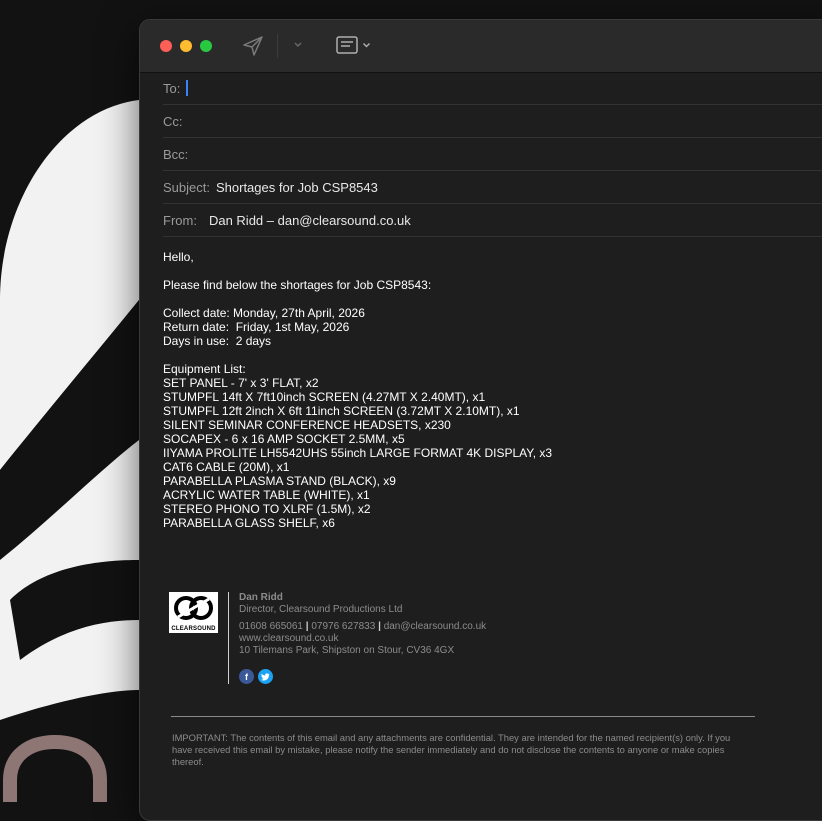 This screenshot has height=821, width=822. I want to click on clearsound-logo: CLEARSOUND, so click(193, 612).